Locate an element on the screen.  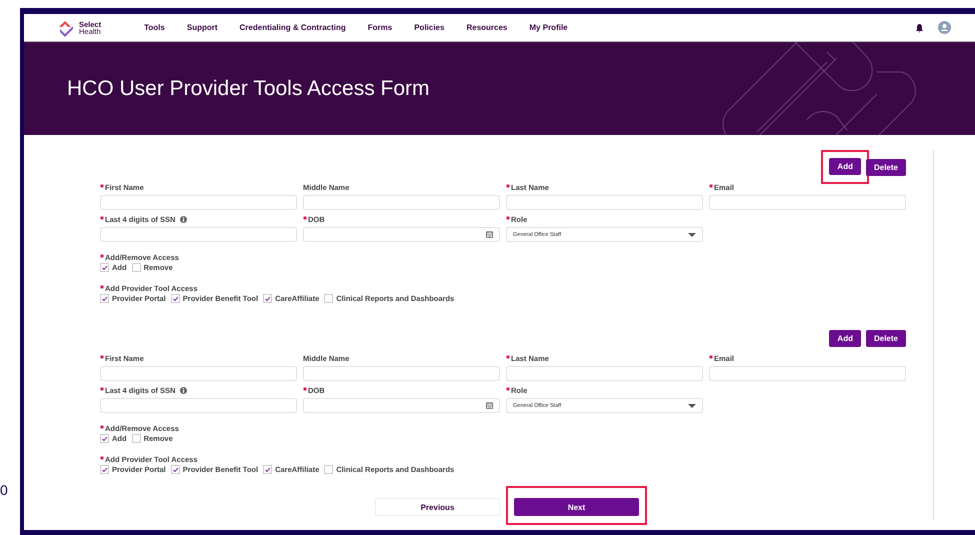
next-button: Next is located at coordinates (576, 507).